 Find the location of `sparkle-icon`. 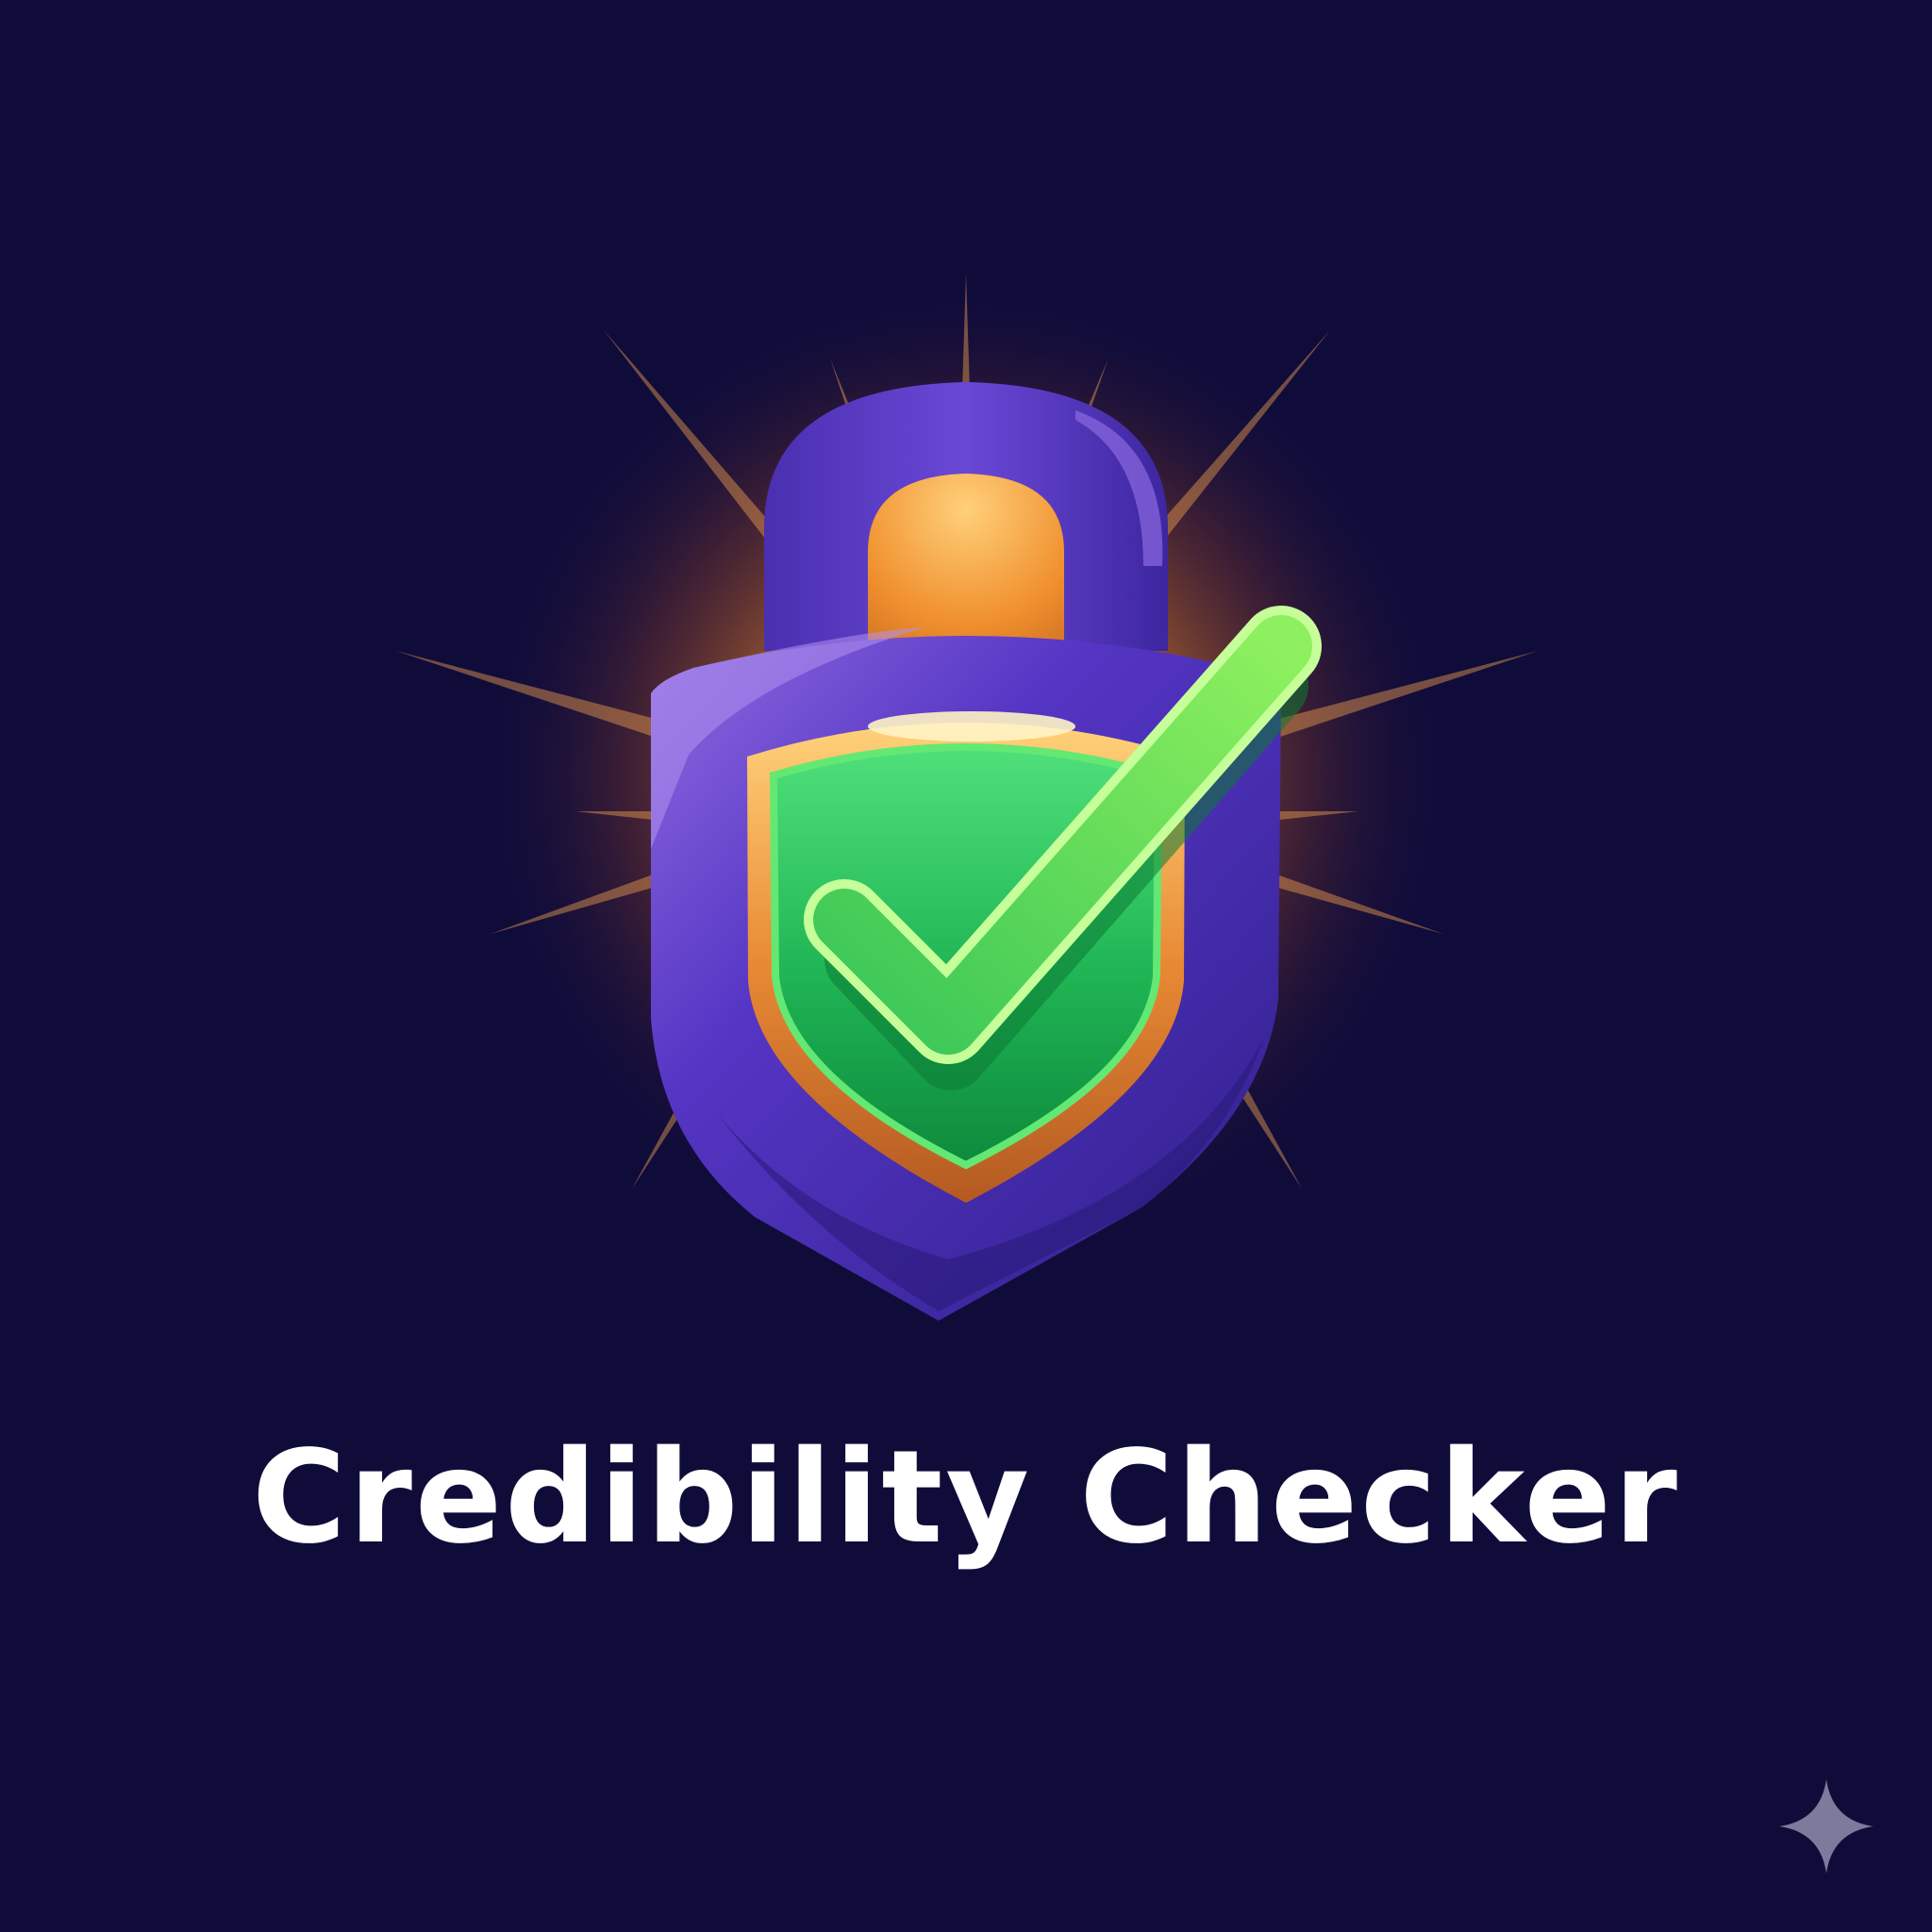

sparkle-icon is located at coordinates (1826, 1826).